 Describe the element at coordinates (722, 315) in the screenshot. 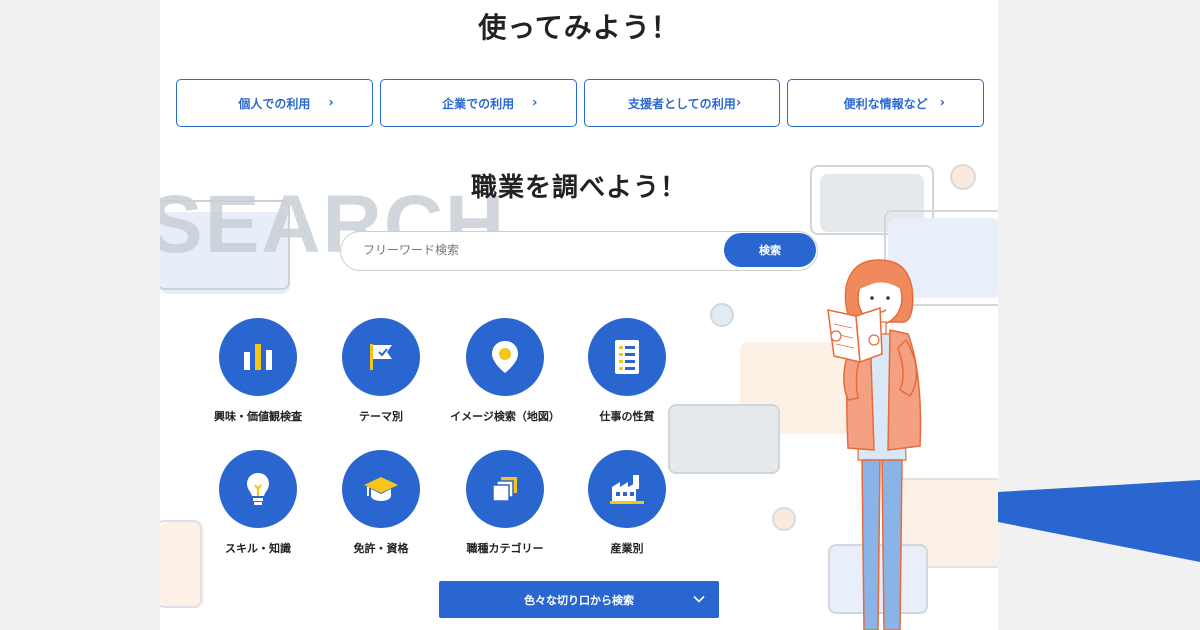

I see `deco-circle-blue` at that location.